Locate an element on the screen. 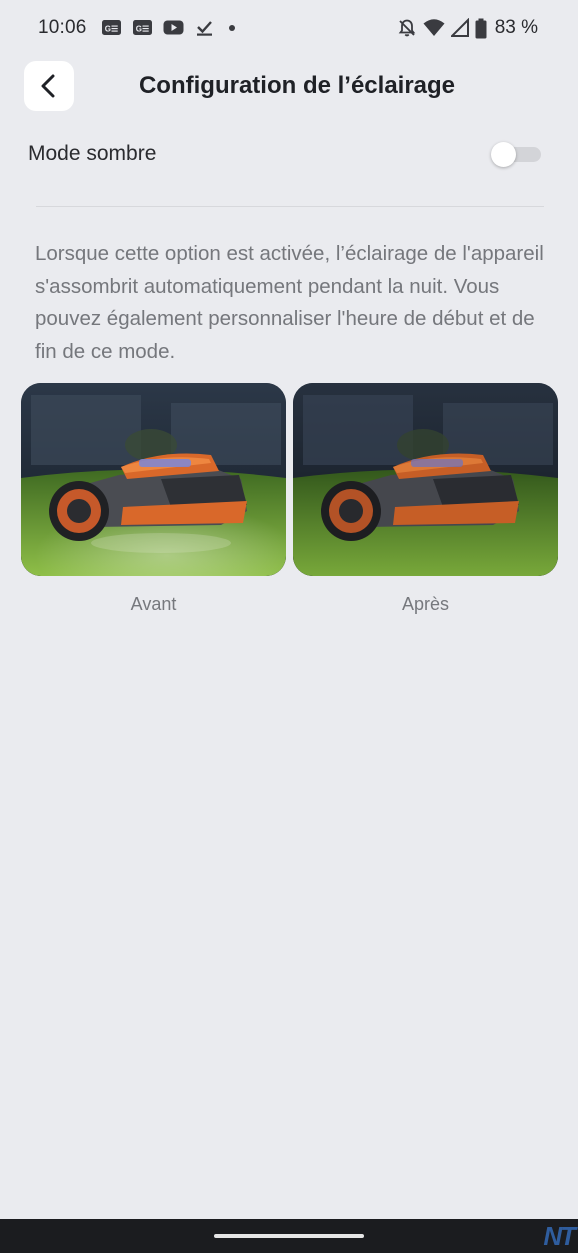 This screenshot has height=1253, width=578. home-indicator is located at coordinates (289, 1236).